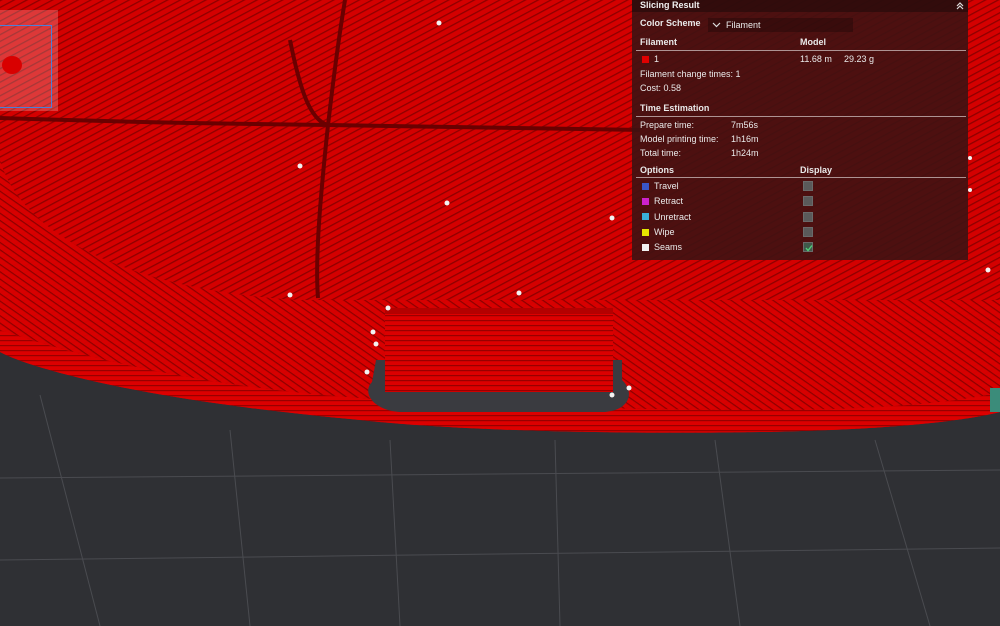 This screenshot has width=1000, height=626. What do you see at coordinates (813, 42) in the screenshot?
I see `model-header: Model` at bounding box center [813, 42].